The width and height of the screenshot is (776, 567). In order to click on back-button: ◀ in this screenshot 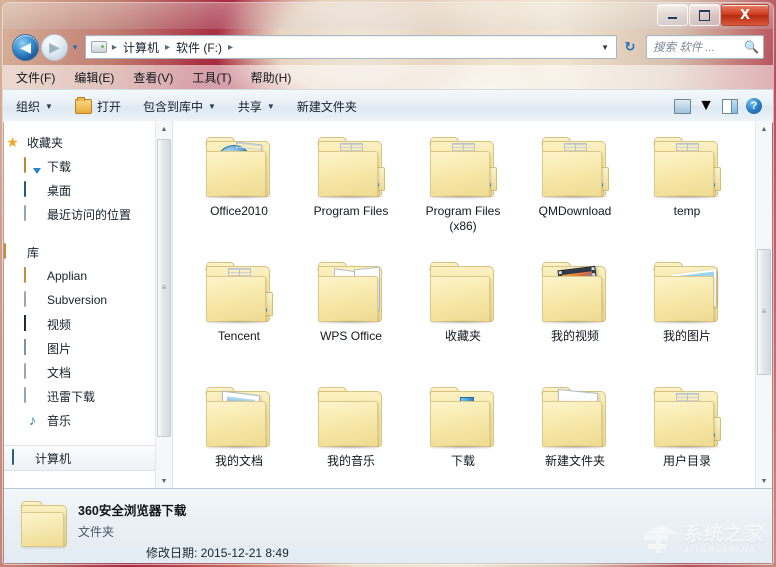, I will do `click(25, 47)`.